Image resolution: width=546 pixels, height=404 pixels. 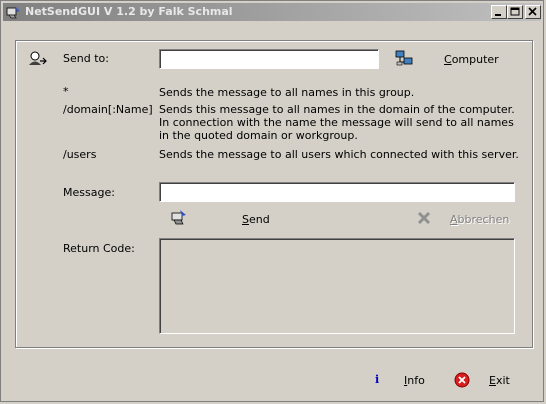 I want to click on send-button-label: end, so click(x=259, y=219).